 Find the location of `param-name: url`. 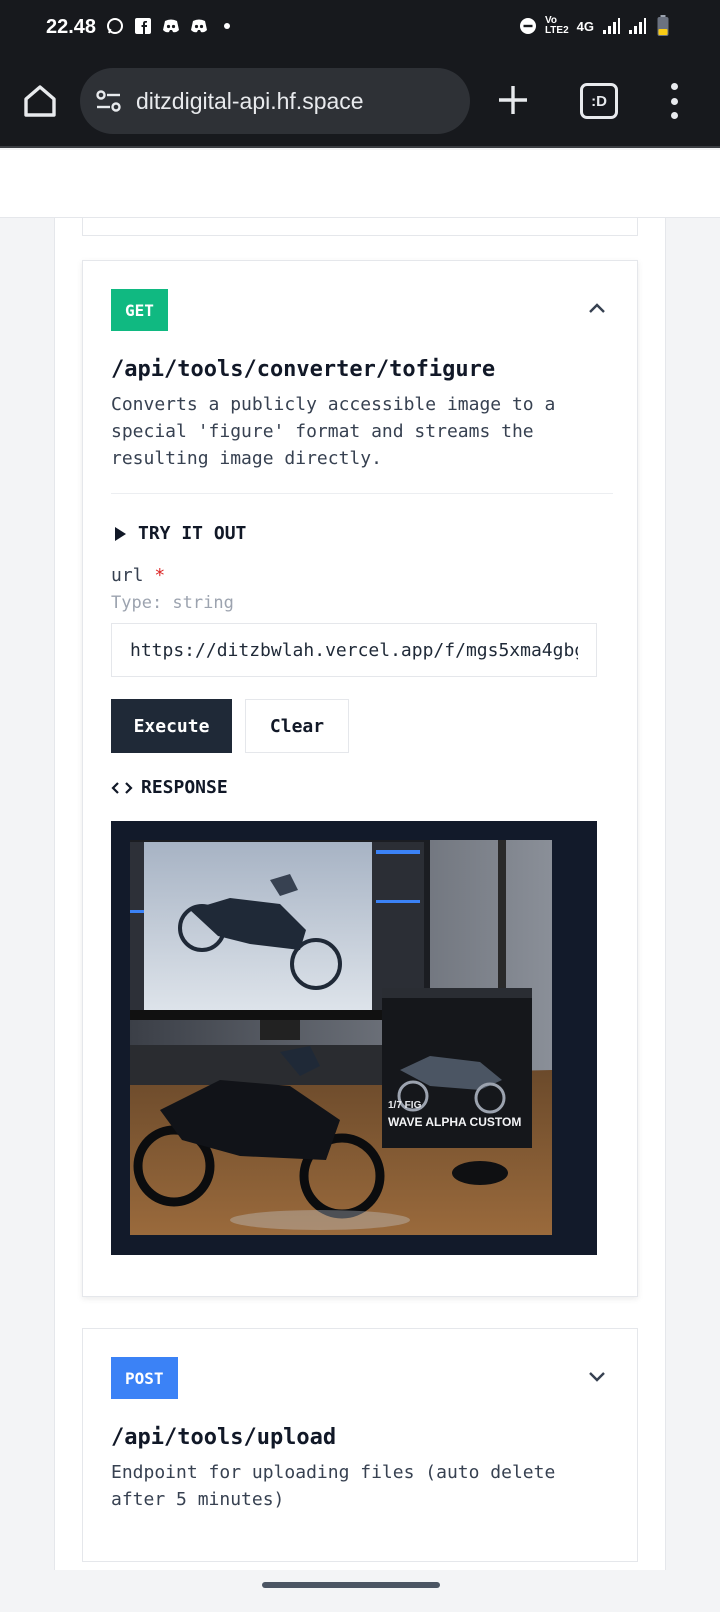

param-name: url is located at coordinates (127, 575).